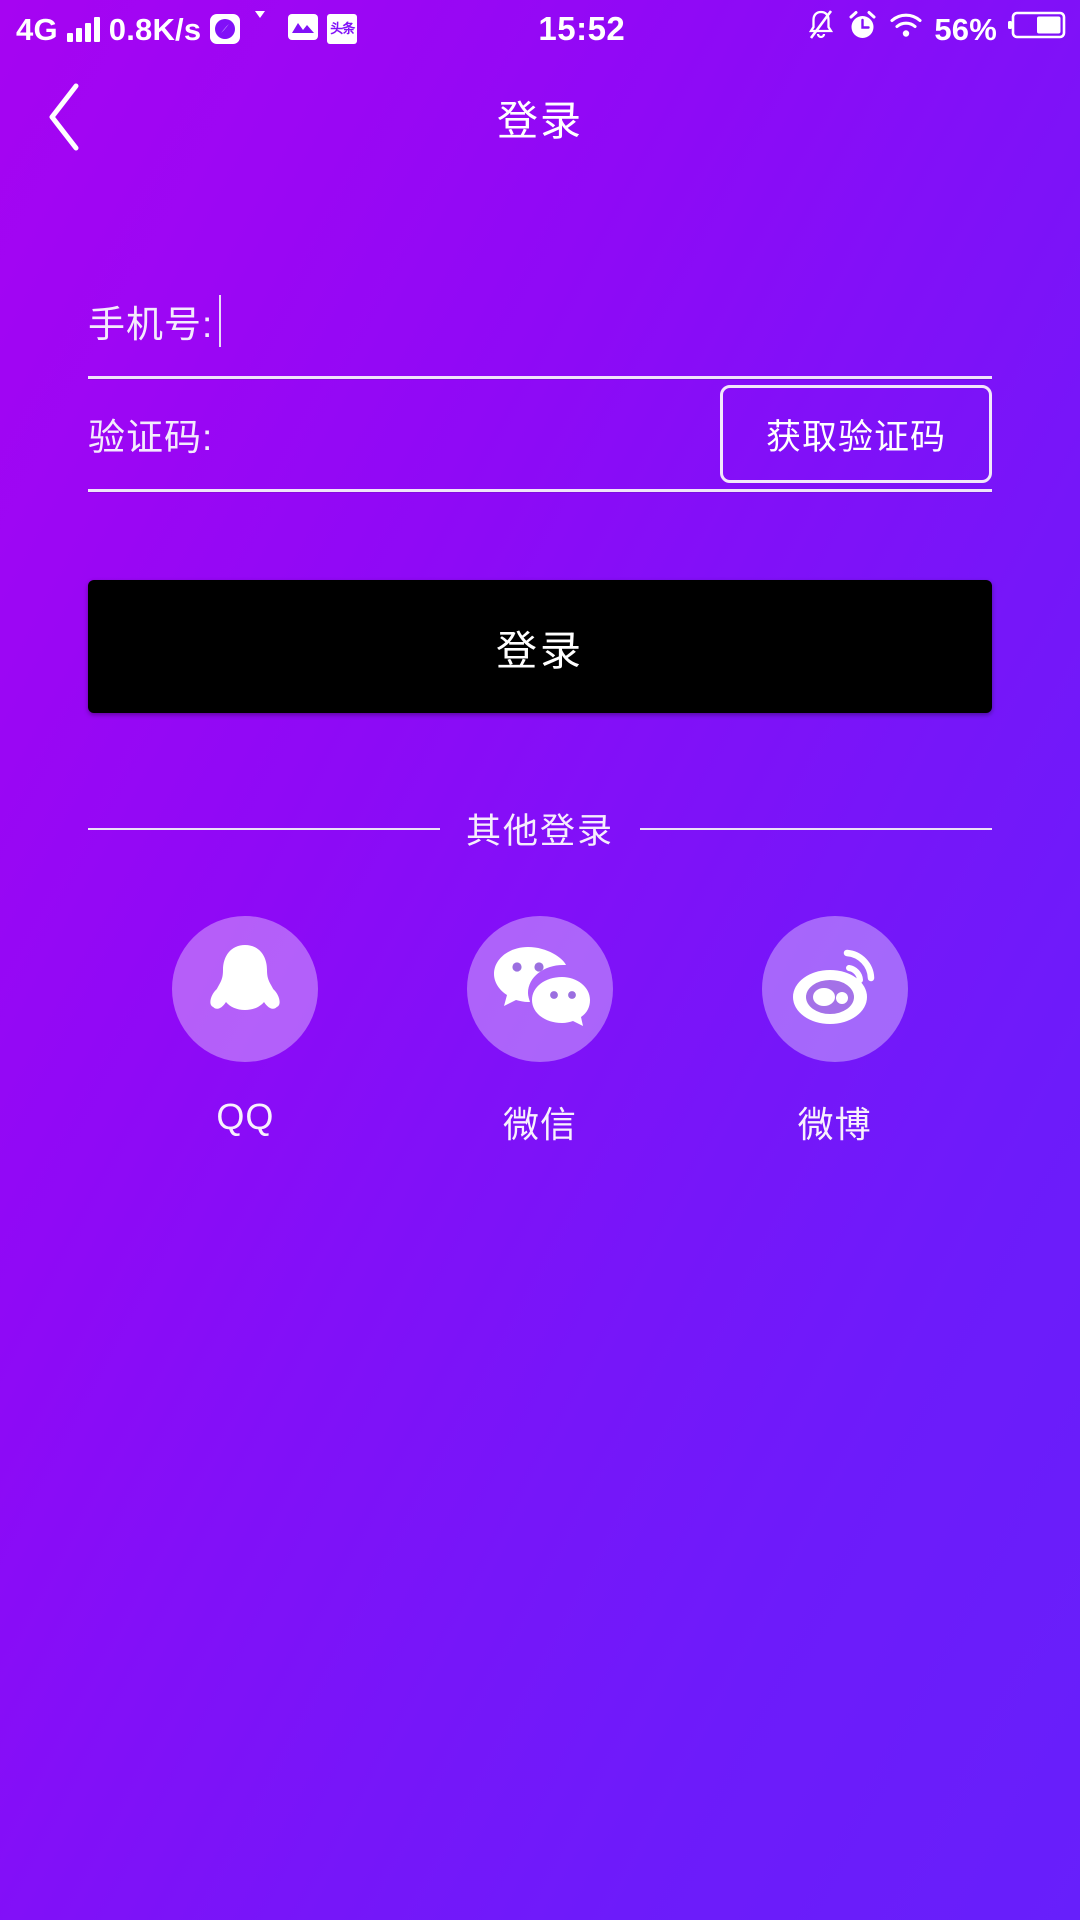  What do you see at coordinates (155, 29) in the screenshot?
I see `data-rate-label: 0.8K/s` at bounding box center [155, 29].